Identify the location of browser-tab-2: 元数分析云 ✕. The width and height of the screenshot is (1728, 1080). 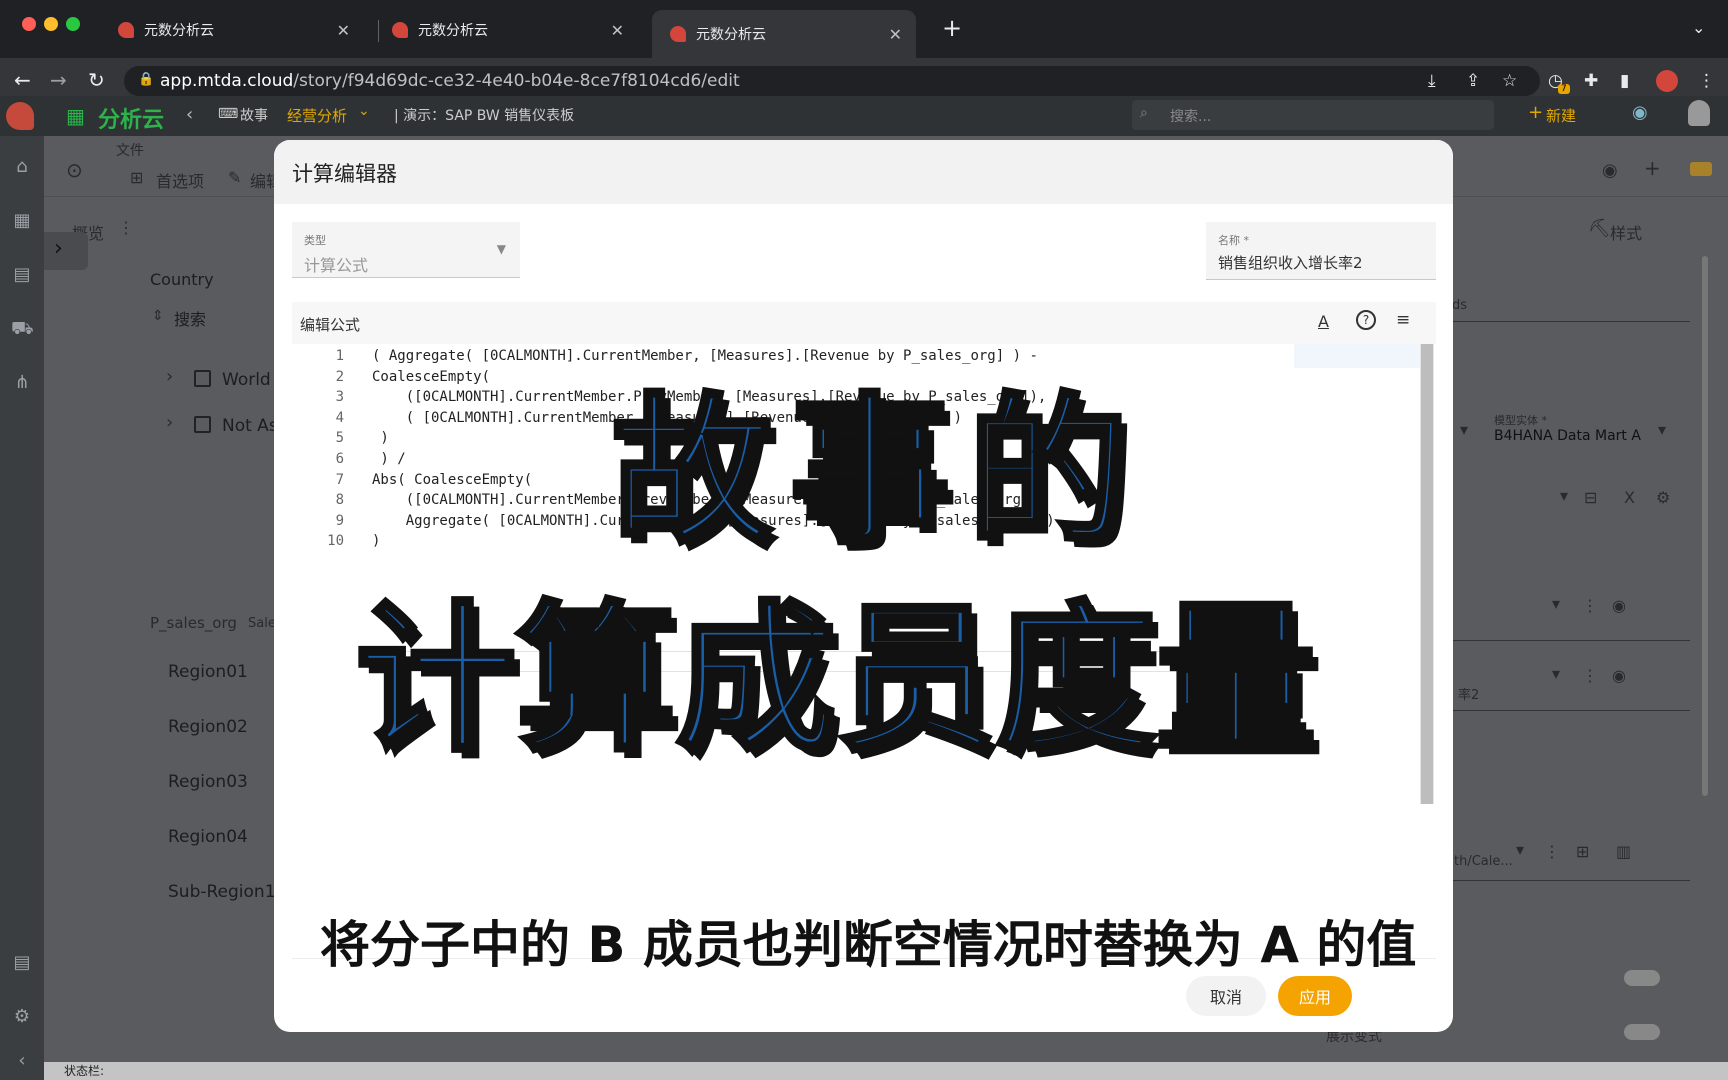
(506, 30).